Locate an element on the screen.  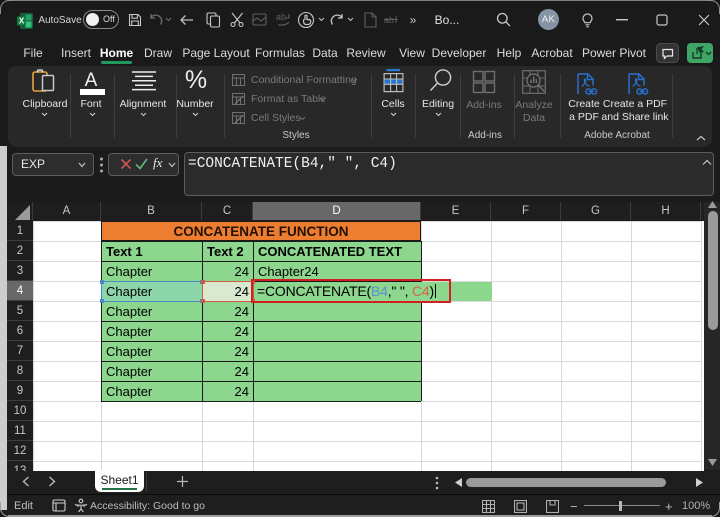
svg-text: X is located at coordinates (22, 21).